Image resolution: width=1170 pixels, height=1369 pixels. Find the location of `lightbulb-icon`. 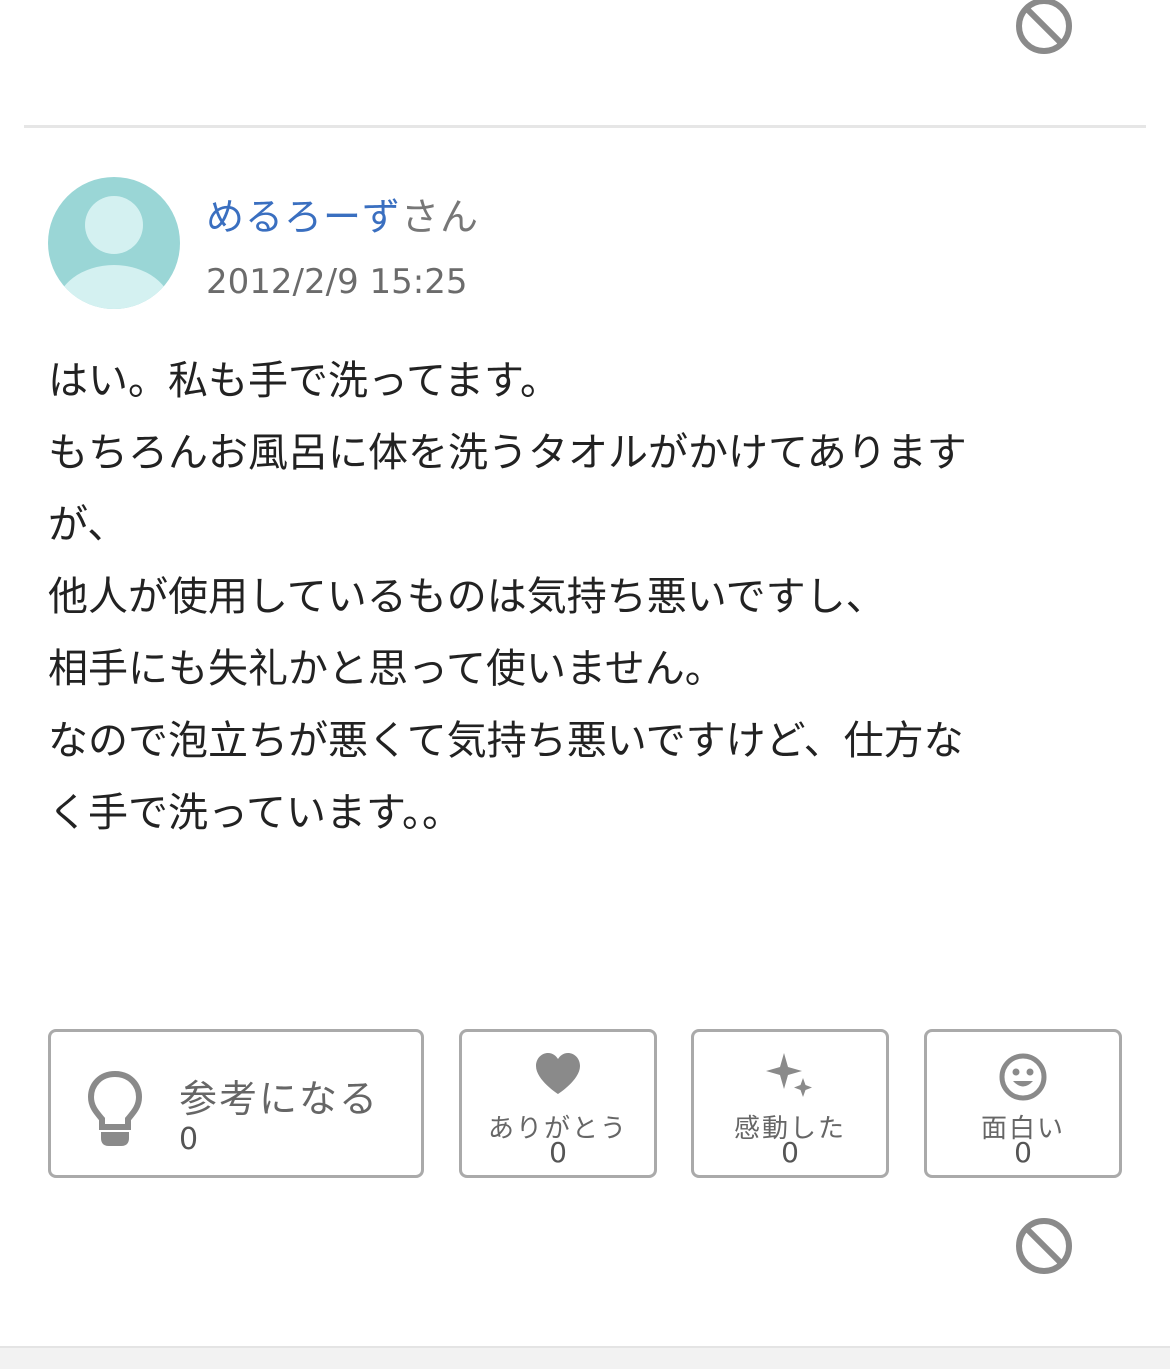

lightbulb-icon is located at coordinates (115, 1108).